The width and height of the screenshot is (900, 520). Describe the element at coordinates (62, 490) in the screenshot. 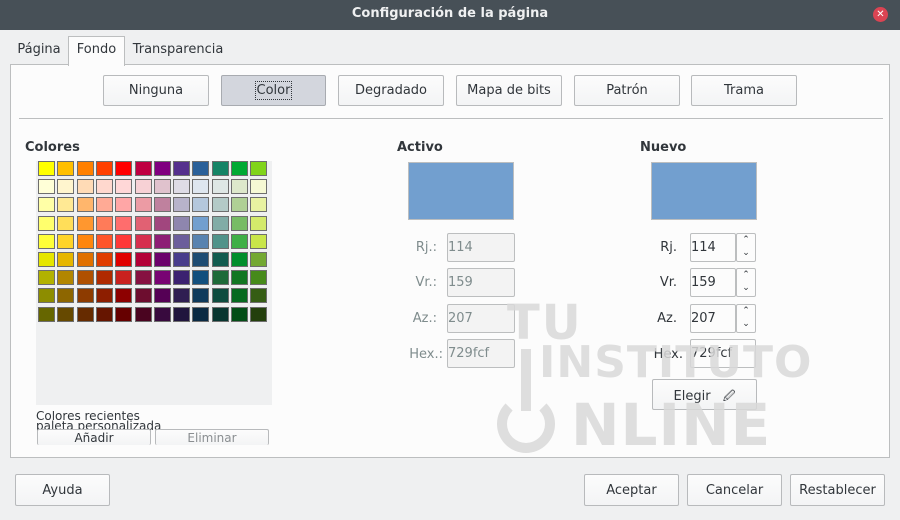

I see `help-button: Ayuda` at that location.